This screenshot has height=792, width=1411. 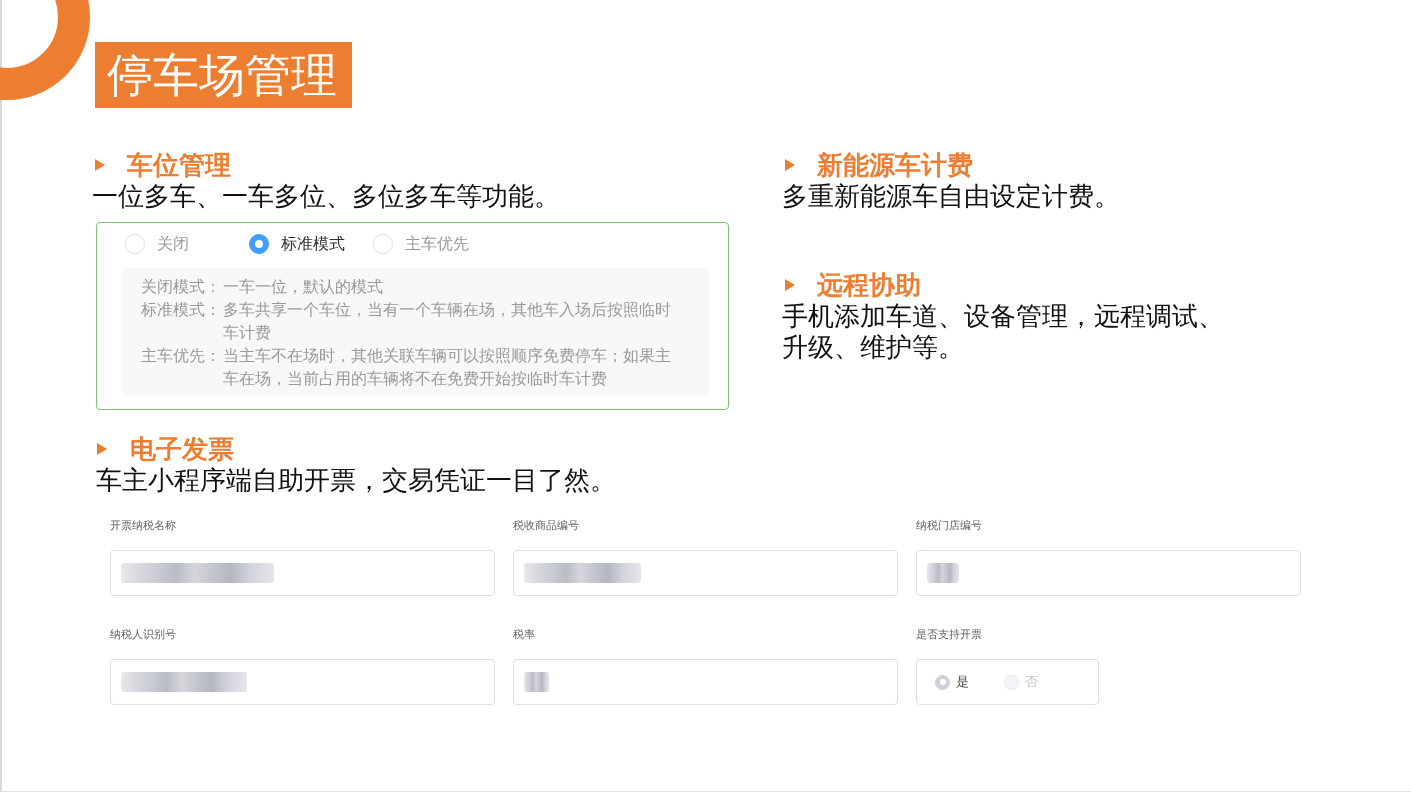 I want to click on field-label: 纳税人识别号, so click(x=143, y=635).